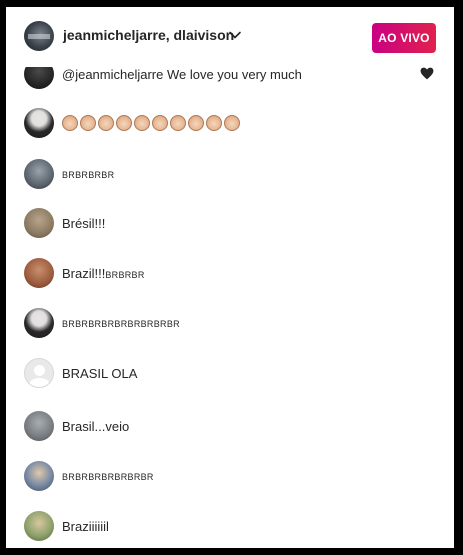 The width and height of the screenshot is (463, 555). Describe the element at coordinates (404, 38) in the screenshot. I see `live-badge-button: AO VIVO` at that location.